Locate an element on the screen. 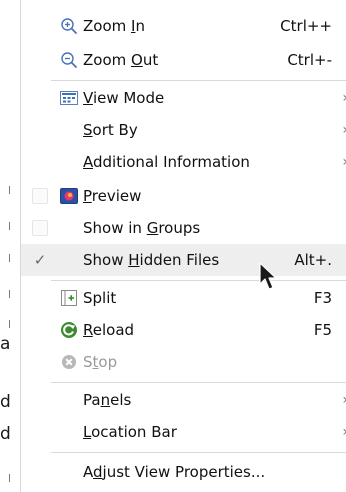 This screenshot has width=346, height=492. shortcut-label: Ctrl++ is located at coordinates (306, 26).